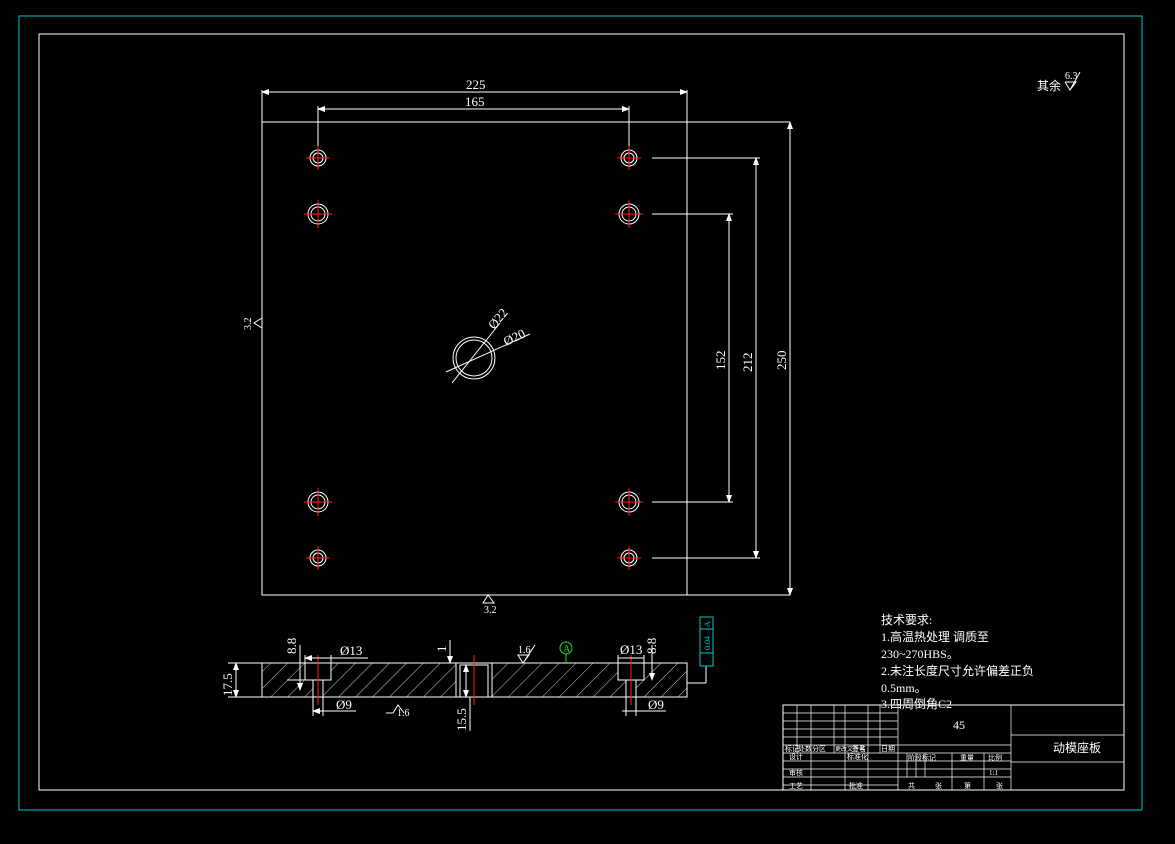 Image resolution: width=1175 pixels, height=844 pixels. What do you see at coordinates (781, 361) in the screenshot?
I see `dim-250: 250` at bounding box center [781, 361].